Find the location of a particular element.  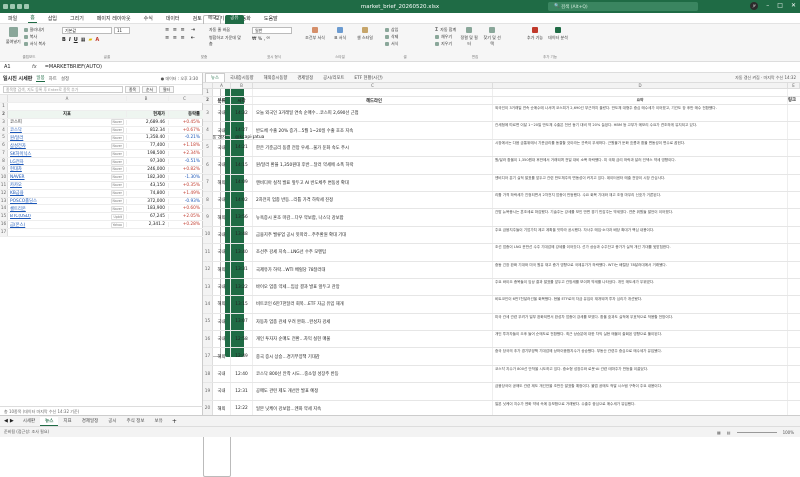

symbol-name: 카카오 is located at coordinates (16, 185).